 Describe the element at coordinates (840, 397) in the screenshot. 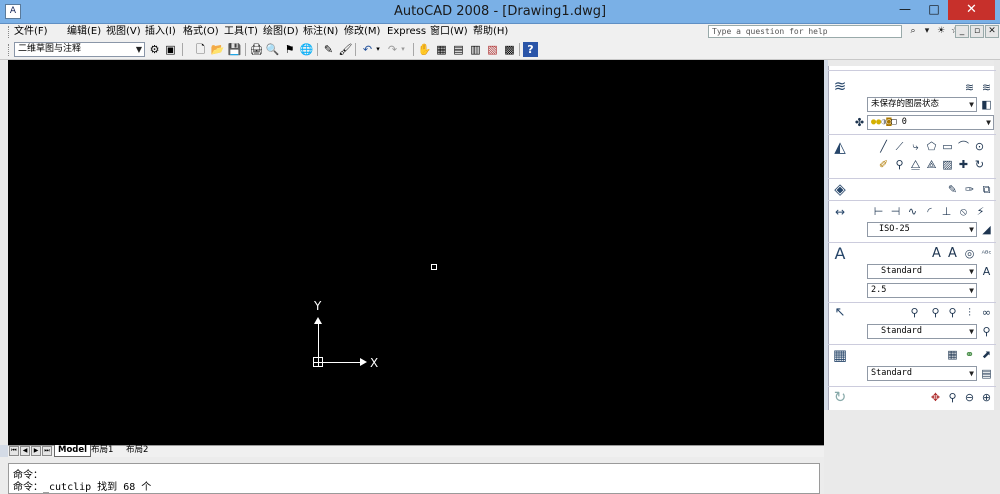

I see `navigation-panel-icon: ↻` at that location.